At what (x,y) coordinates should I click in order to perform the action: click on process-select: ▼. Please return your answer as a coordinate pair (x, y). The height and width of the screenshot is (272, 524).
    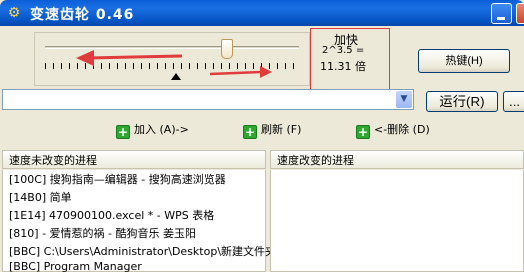
    Looking at the image, I should click on (208, 99).